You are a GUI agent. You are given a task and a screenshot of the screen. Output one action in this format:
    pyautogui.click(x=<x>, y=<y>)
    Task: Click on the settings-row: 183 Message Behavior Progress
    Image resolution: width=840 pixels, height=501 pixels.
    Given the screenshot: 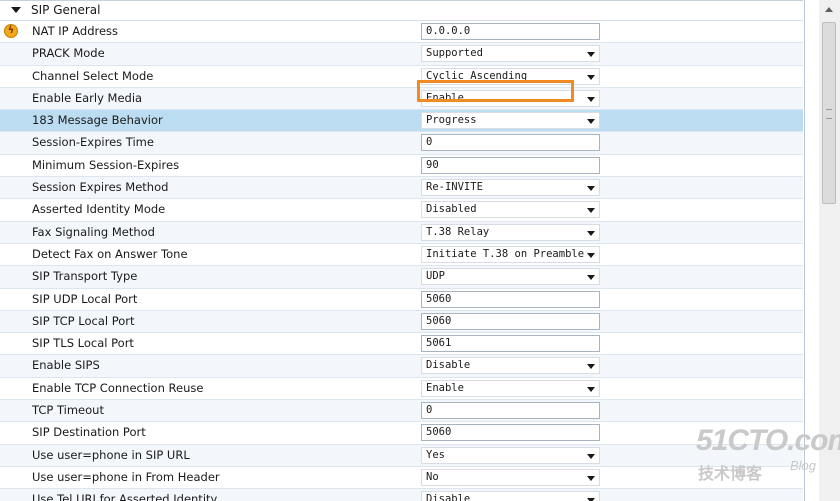 What is the action you would take?
    pyautogui.click(x=401, y=121)
    